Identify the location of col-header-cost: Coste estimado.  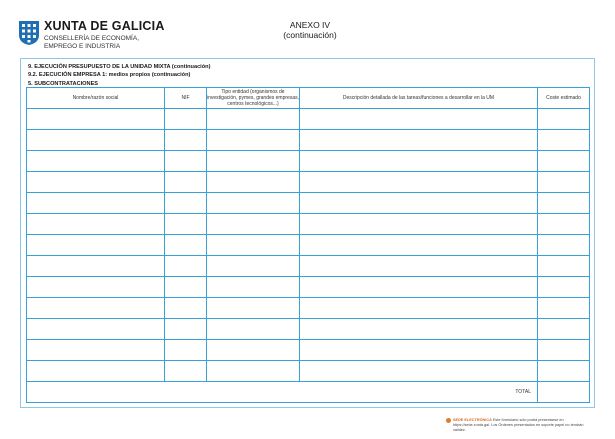
(563, 98).